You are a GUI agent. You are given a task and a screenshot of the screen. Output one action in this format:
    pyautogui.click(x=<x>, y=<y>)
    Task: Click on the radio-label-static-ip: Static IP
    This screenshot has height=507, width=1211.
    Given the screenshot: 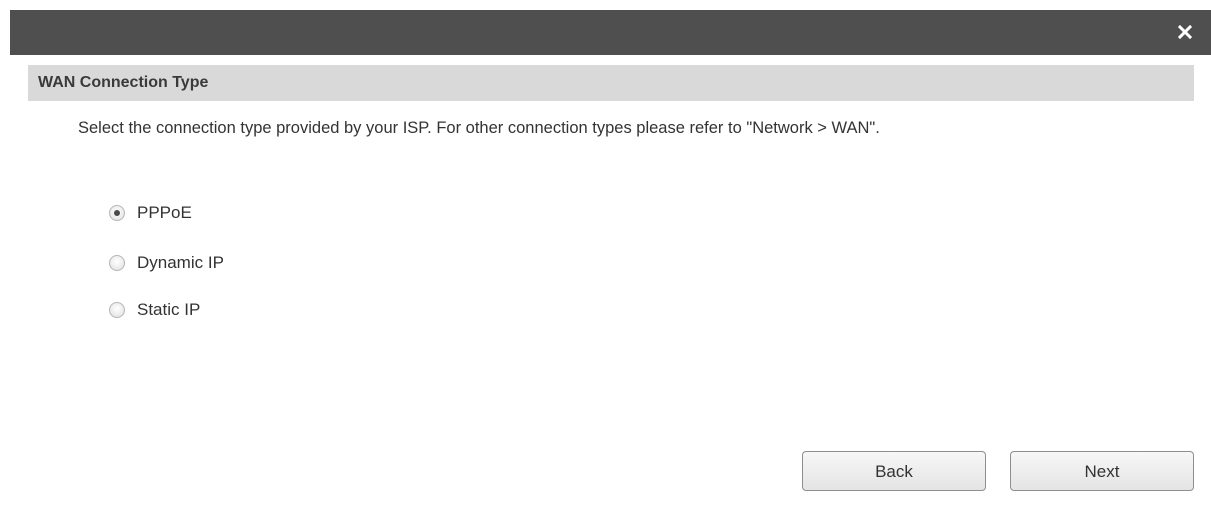 What is the action you would take?
    pyautogui.click(x=169, y=309)
    